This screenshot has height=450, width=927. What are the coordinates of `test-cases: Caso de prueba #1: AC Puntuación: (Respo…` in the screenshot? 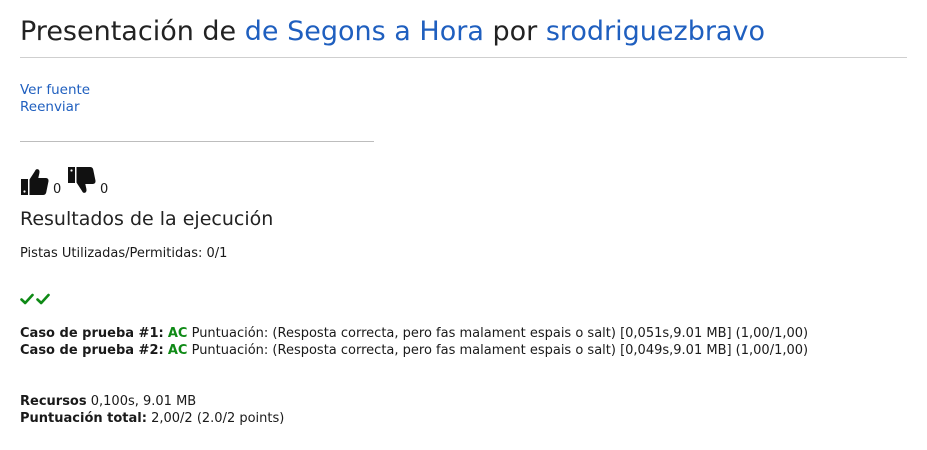 It's located at (463, 342).